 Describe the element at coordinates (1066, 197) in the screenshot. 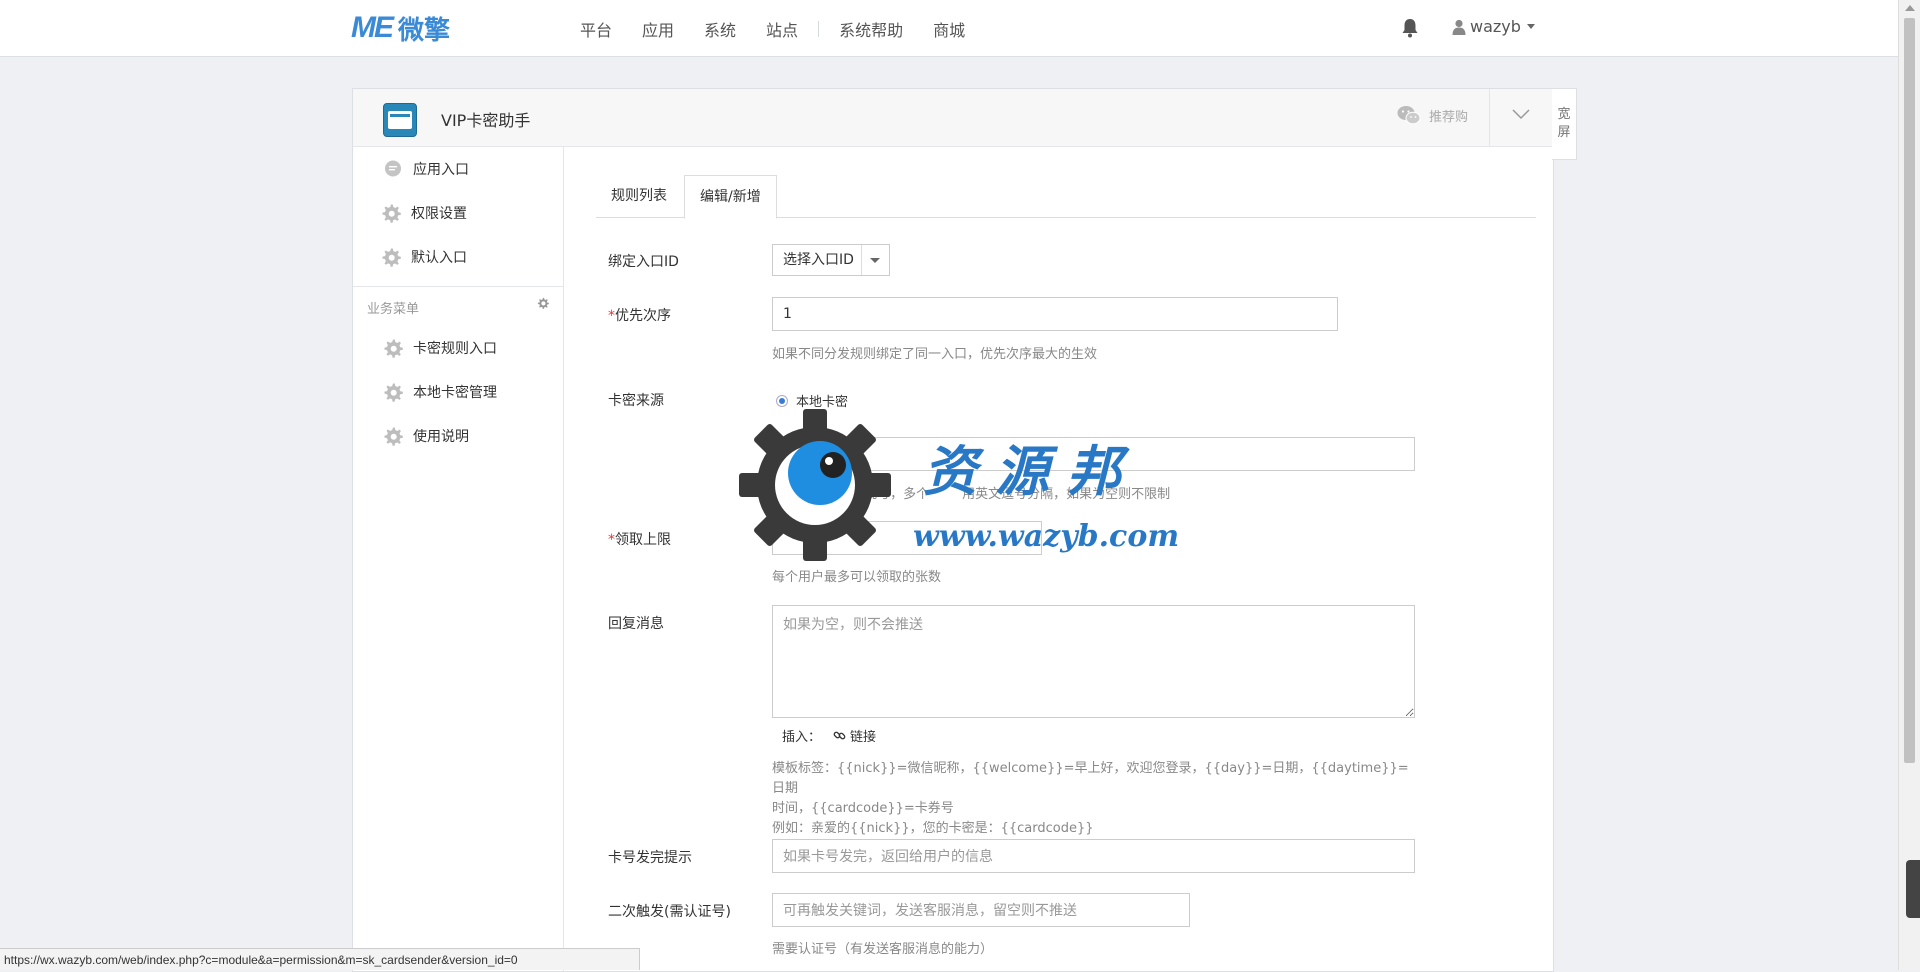

I see `tab-bar: 规则列表 编辑/新增` at that location.